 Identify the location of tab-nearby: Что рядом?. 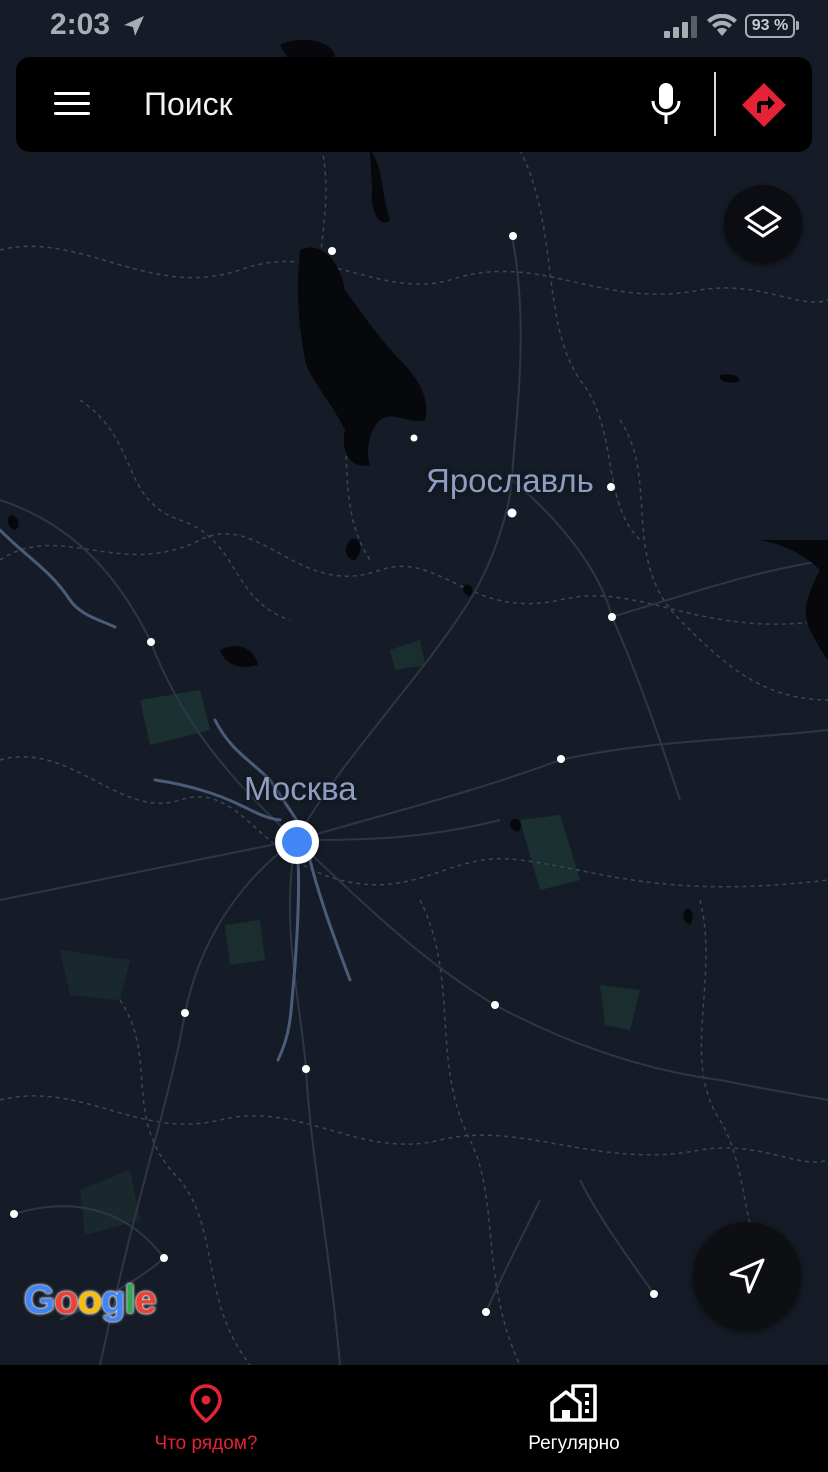
(206, 1418).